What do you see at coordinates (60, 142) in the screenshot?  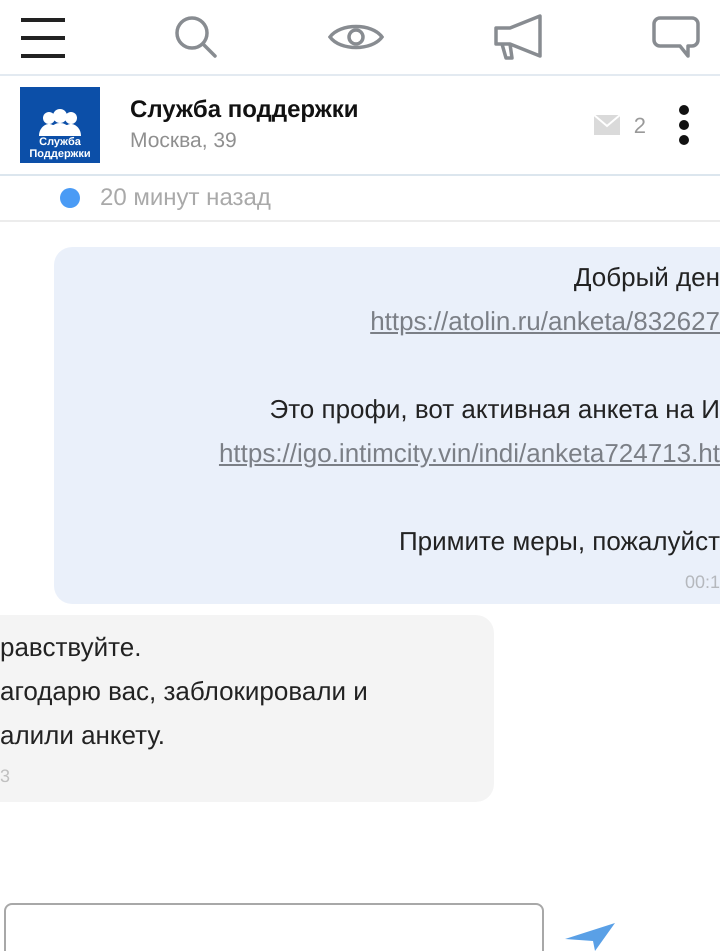 I see `logo-text: Служба` at bounding box center [60, 142].